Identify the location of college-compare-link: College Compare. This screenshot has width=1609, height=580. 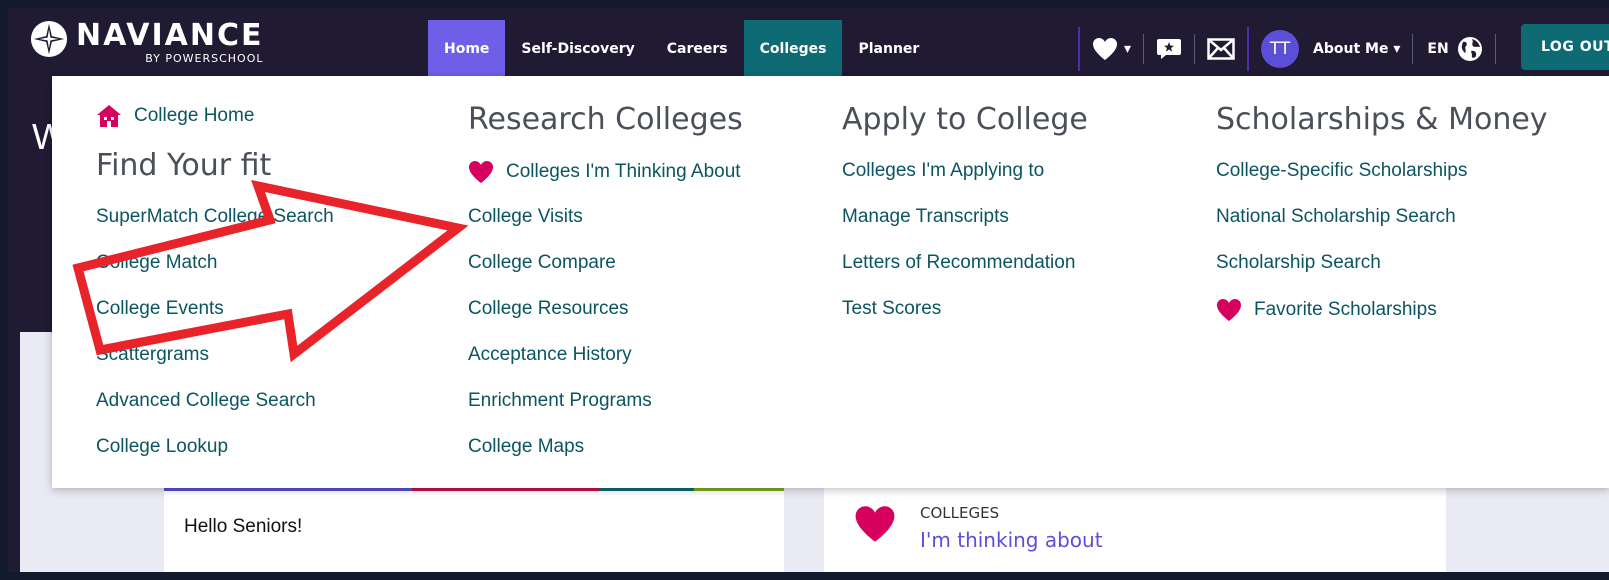
(542, 263).